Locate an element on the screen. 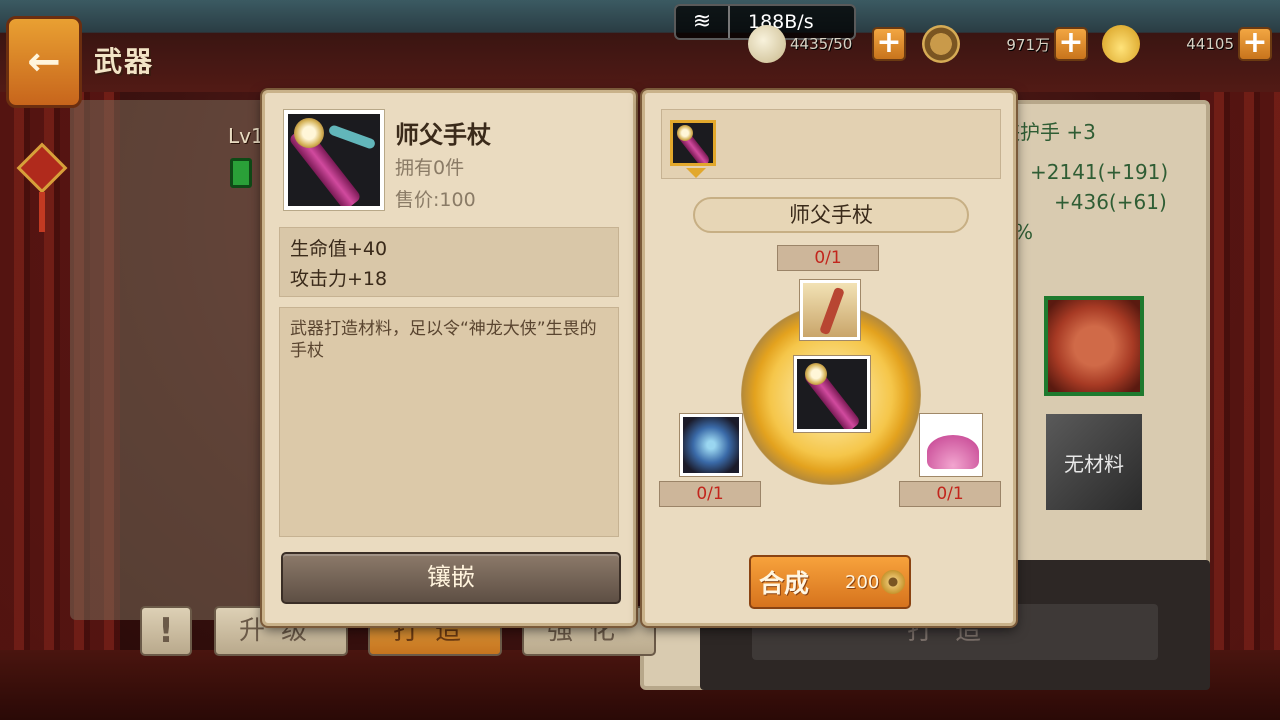  synthesize-button: 合成 200 is located at coordinates (830, 582).